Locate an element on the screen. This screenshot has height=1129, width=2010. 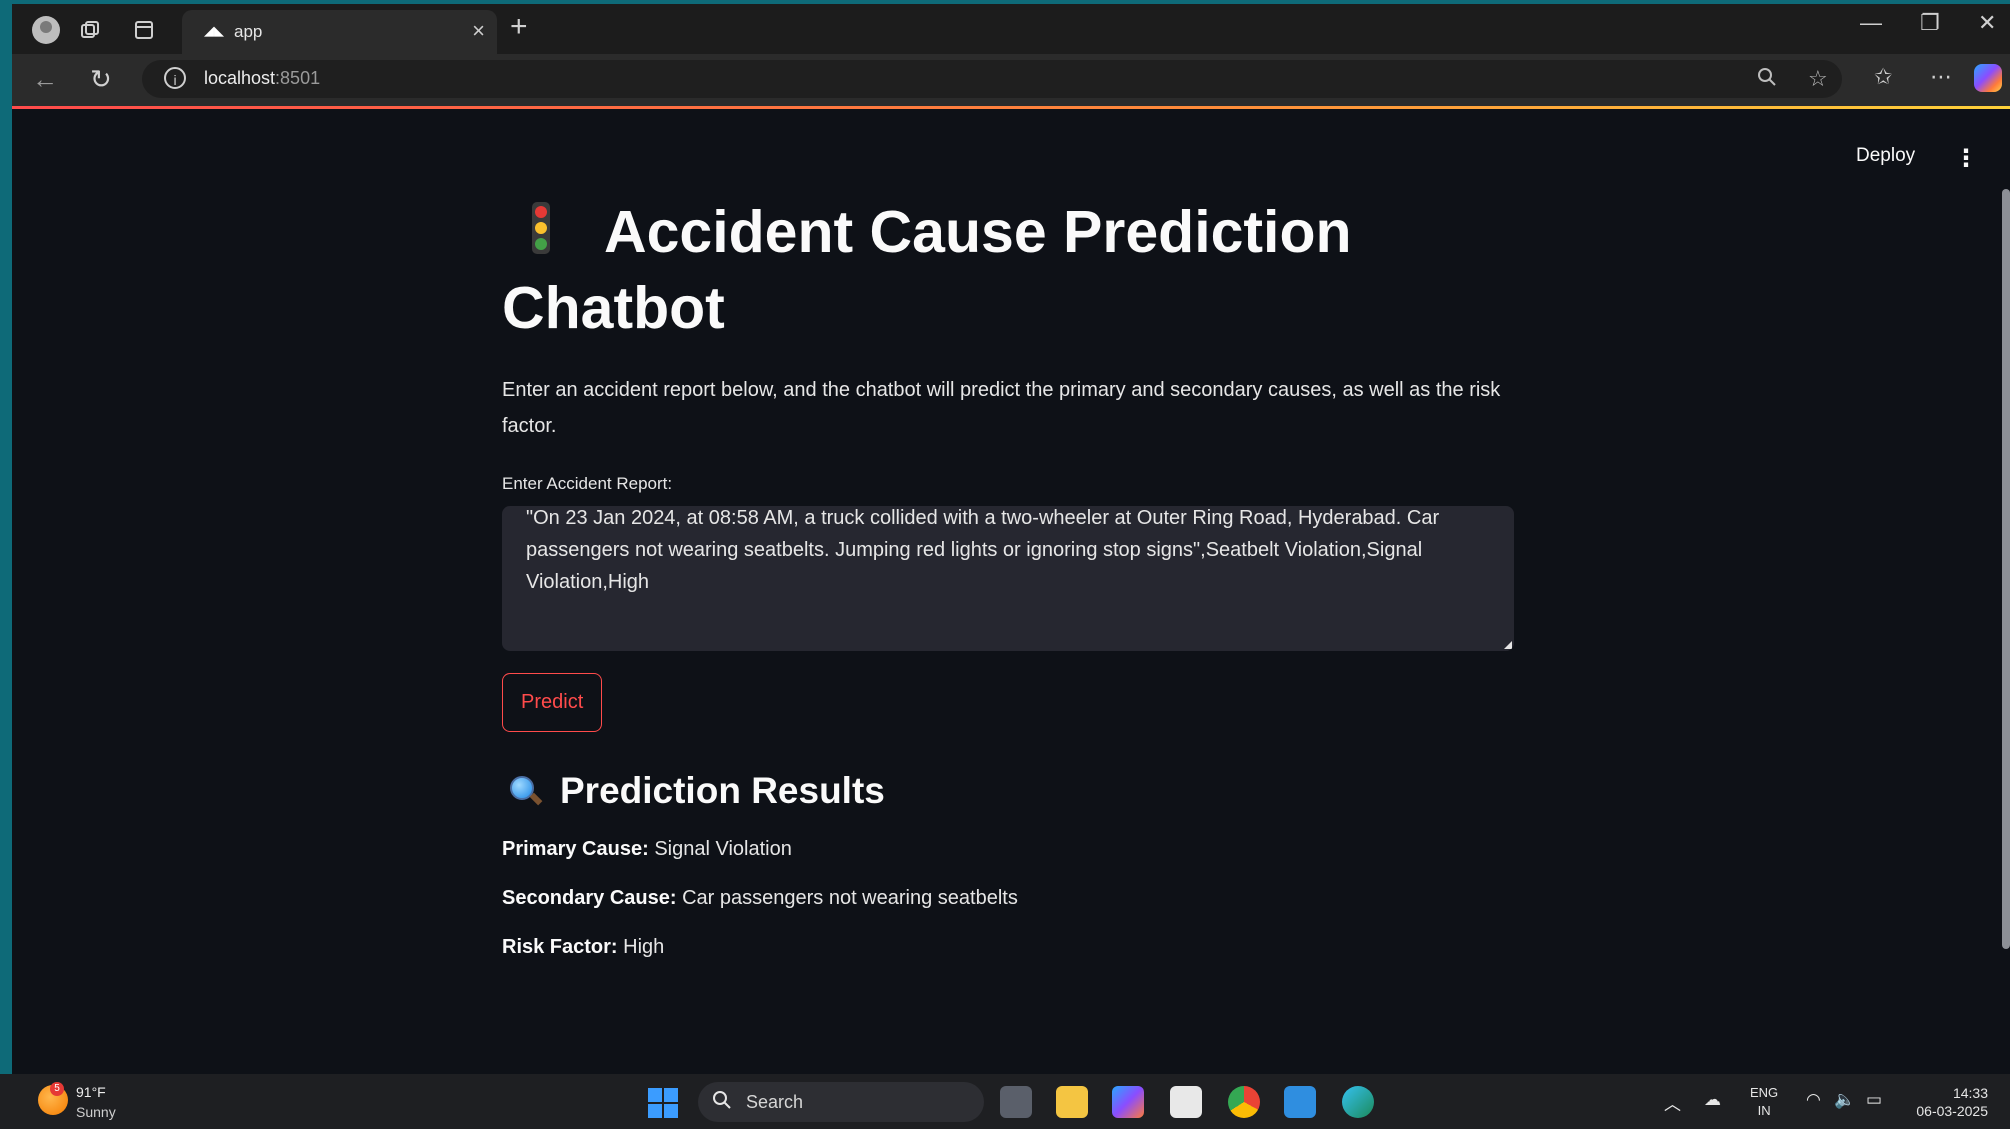
result-key: Primary Cause: is located at coordinates (575, 849).